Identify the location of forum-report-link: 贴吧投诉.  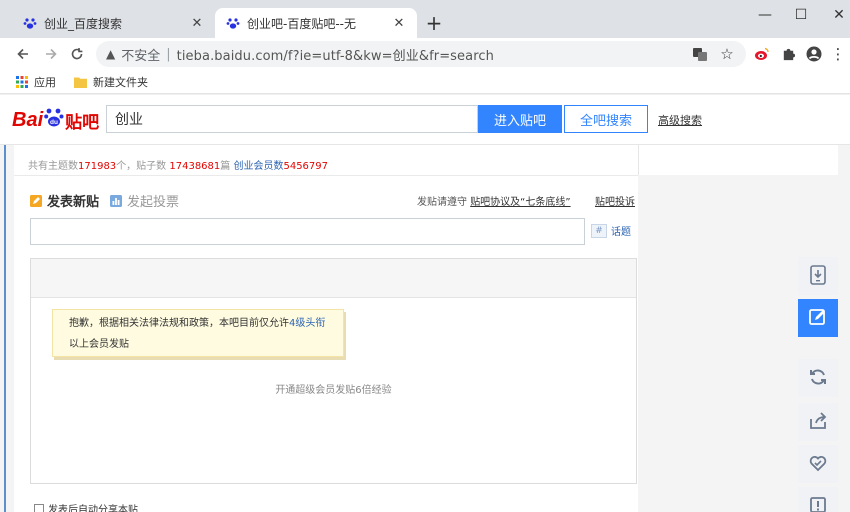
(615, 200).